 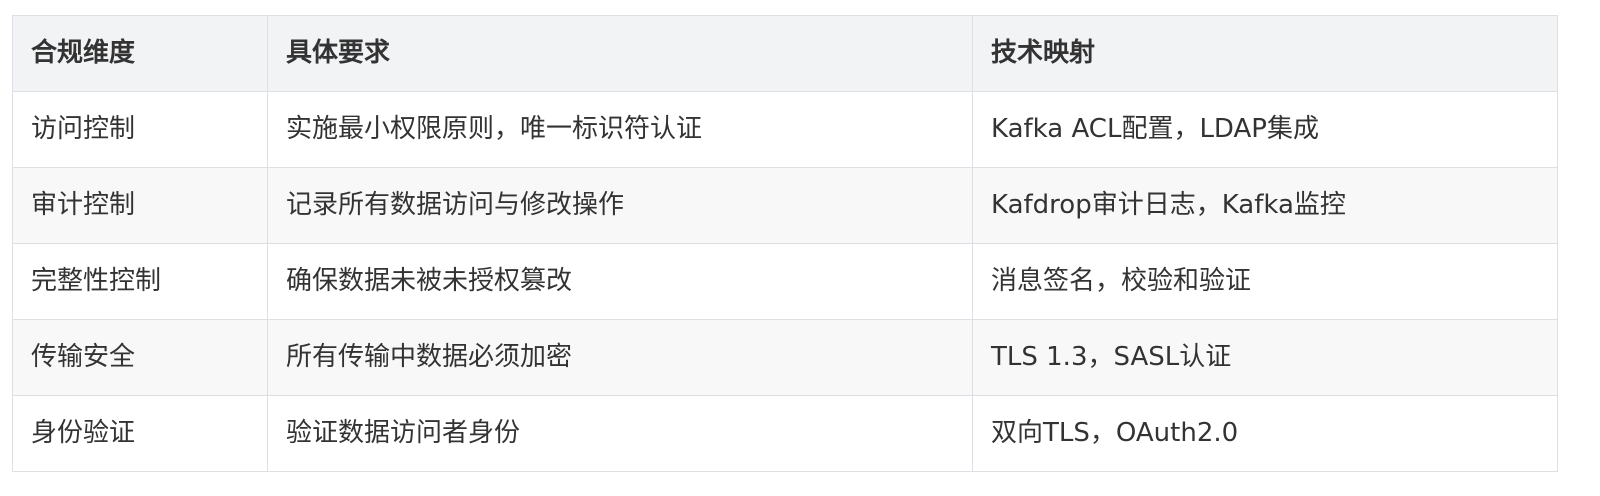 What do you see at coordinates (620, 129) in the screenshot?
I see `cell-requirement: 实施最小权限原则，唯一标识符认证` at bounding box center [620, 129].